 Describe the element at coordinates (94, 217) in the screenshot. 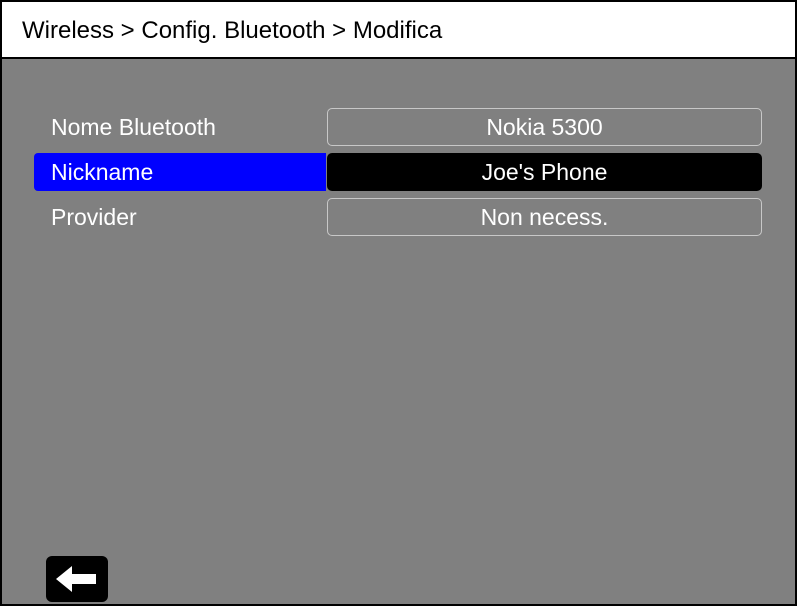

I see `field-label-provider: Provider` at that location.